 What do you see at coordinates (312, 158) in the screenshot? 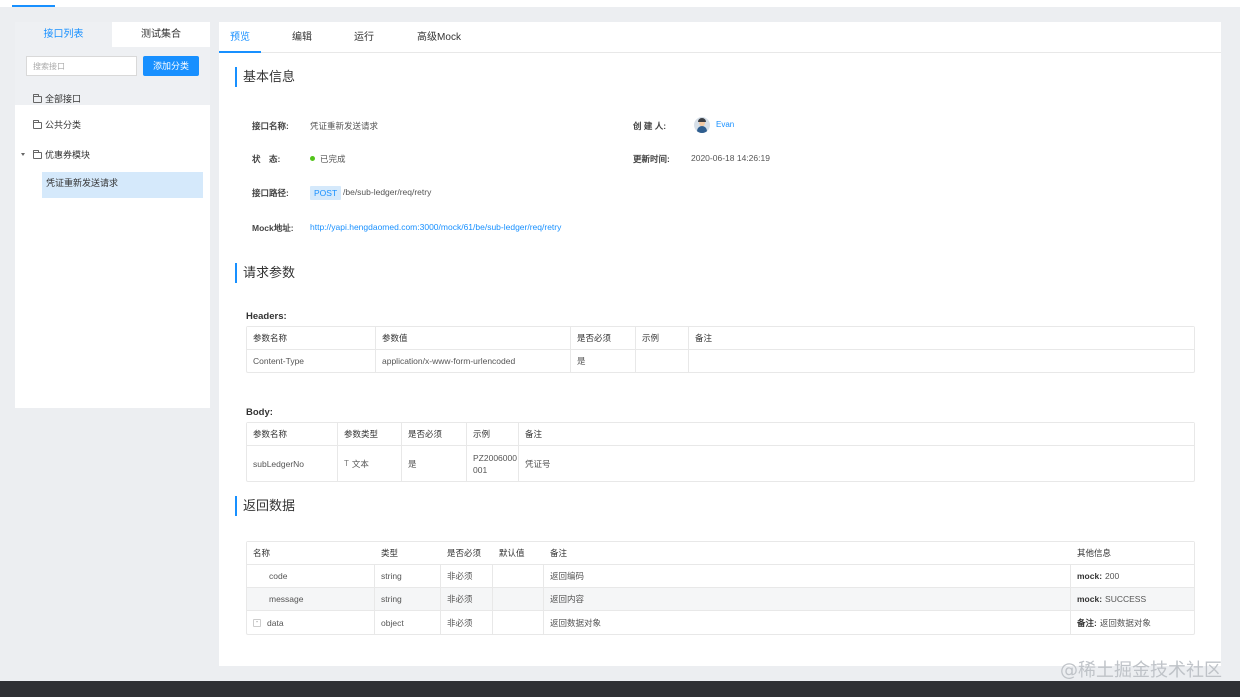
I see `status-dot` at bounding box center [312, 158].